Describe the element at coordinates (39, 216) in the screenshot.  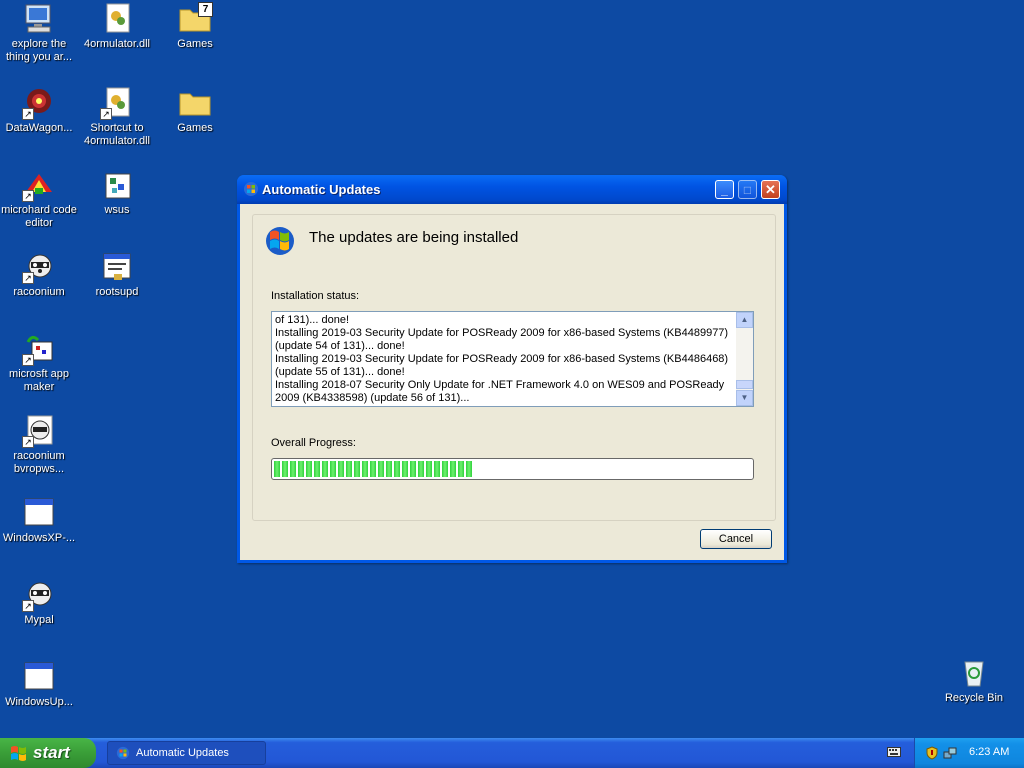
I see `desktop-icon-label: microhard code editor` at that location.